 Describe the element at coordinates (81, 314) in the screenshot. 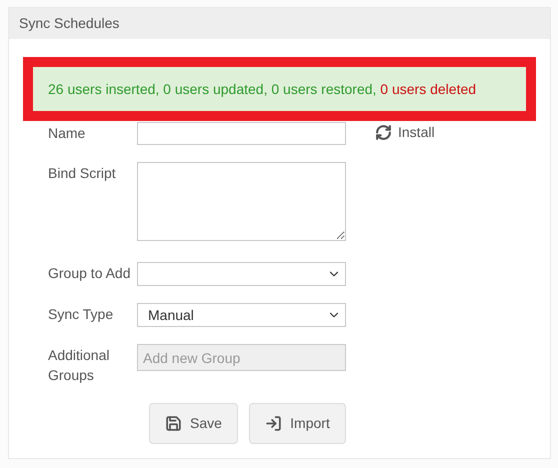

I see `field-label: Sync Type` at that location.